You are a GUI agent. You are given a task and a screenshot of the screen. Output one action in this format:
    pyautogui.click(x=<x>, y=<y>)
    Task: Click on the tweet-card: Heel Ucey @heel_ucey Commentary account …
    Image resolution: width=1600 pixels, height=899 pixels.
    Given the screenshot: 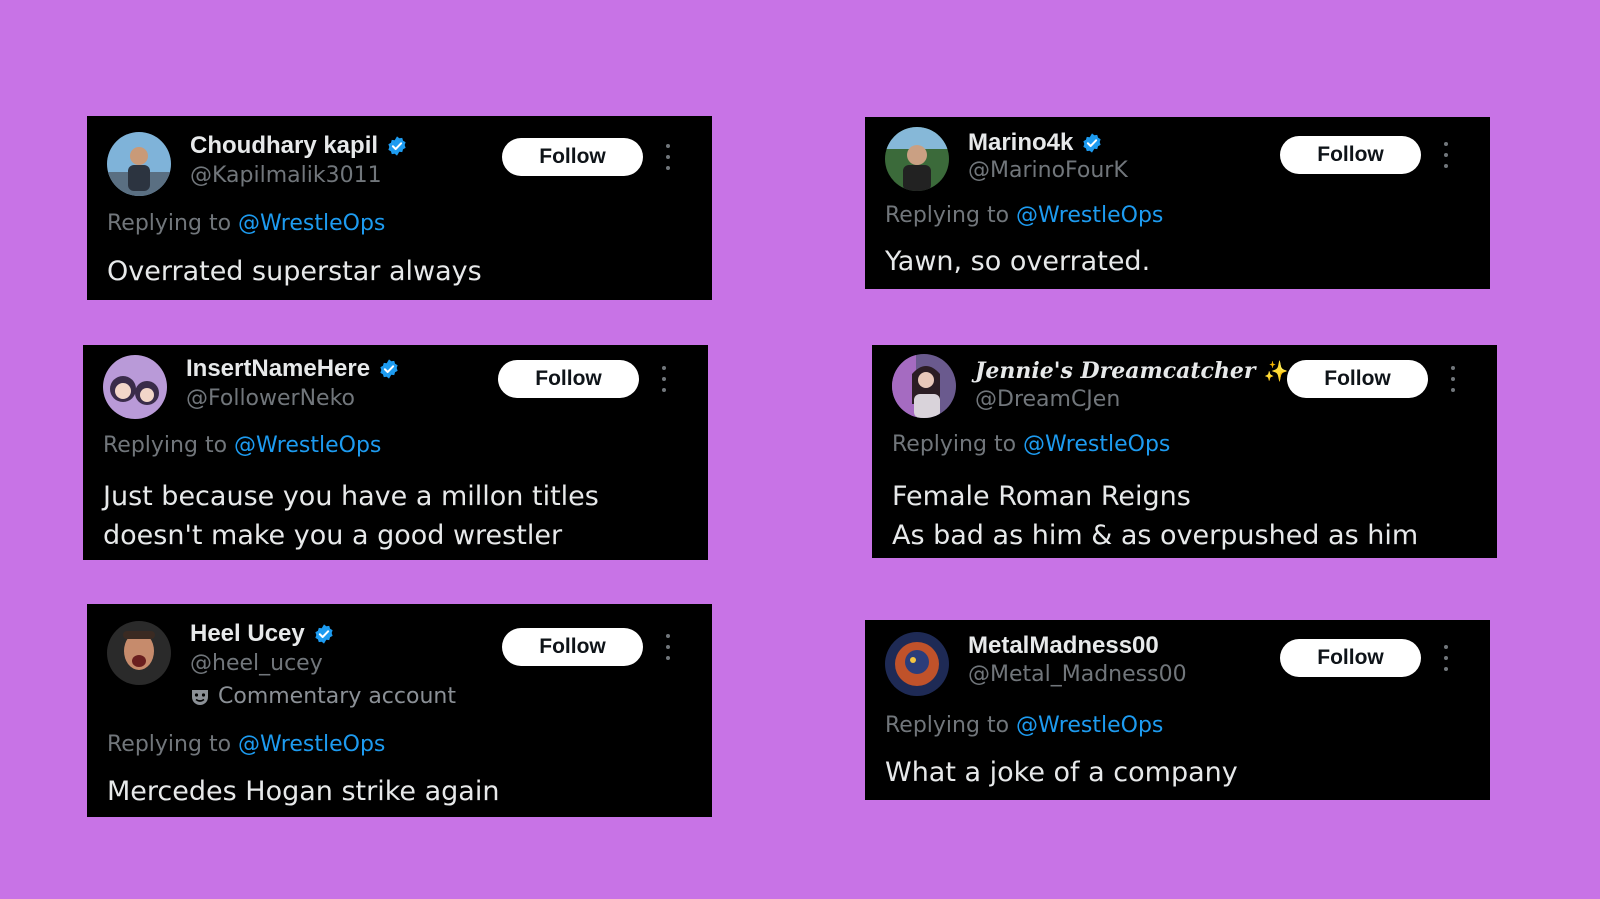 What is the action you would take?
    pyautogui.click(x=399, y=710)
    